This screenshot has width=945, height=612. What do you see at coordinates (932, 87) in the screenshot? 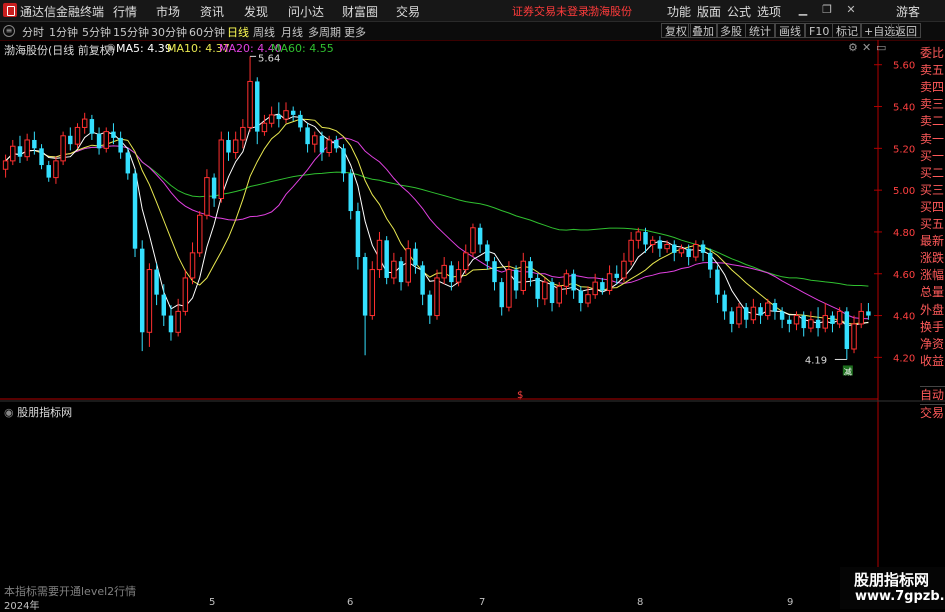
I see `side-label-卖四: 卖四` at bounding box center [932, 87].